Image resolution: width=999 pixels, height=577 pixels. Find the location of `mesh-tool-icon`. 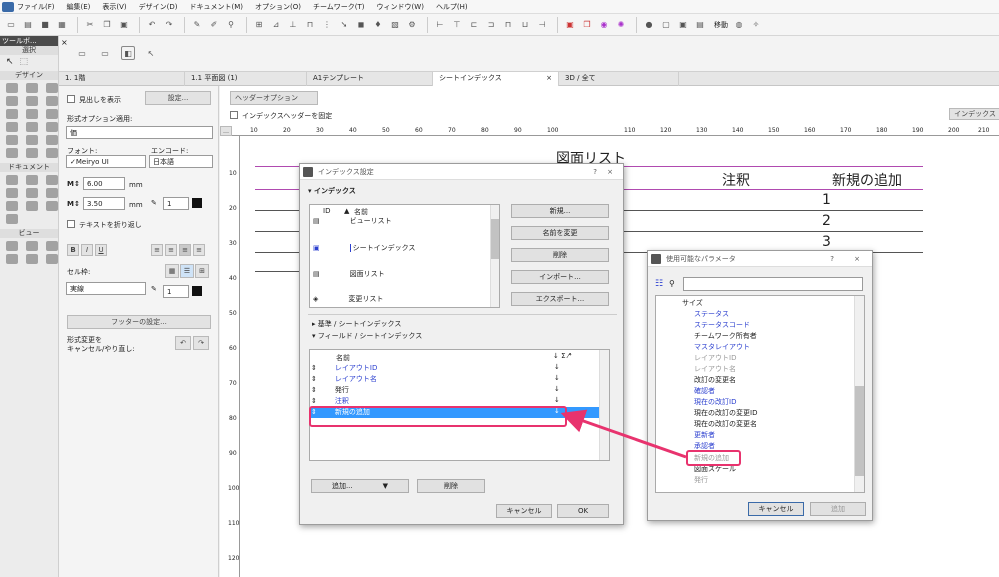

mesh-tool-icon is located at coordinates (52, 127).